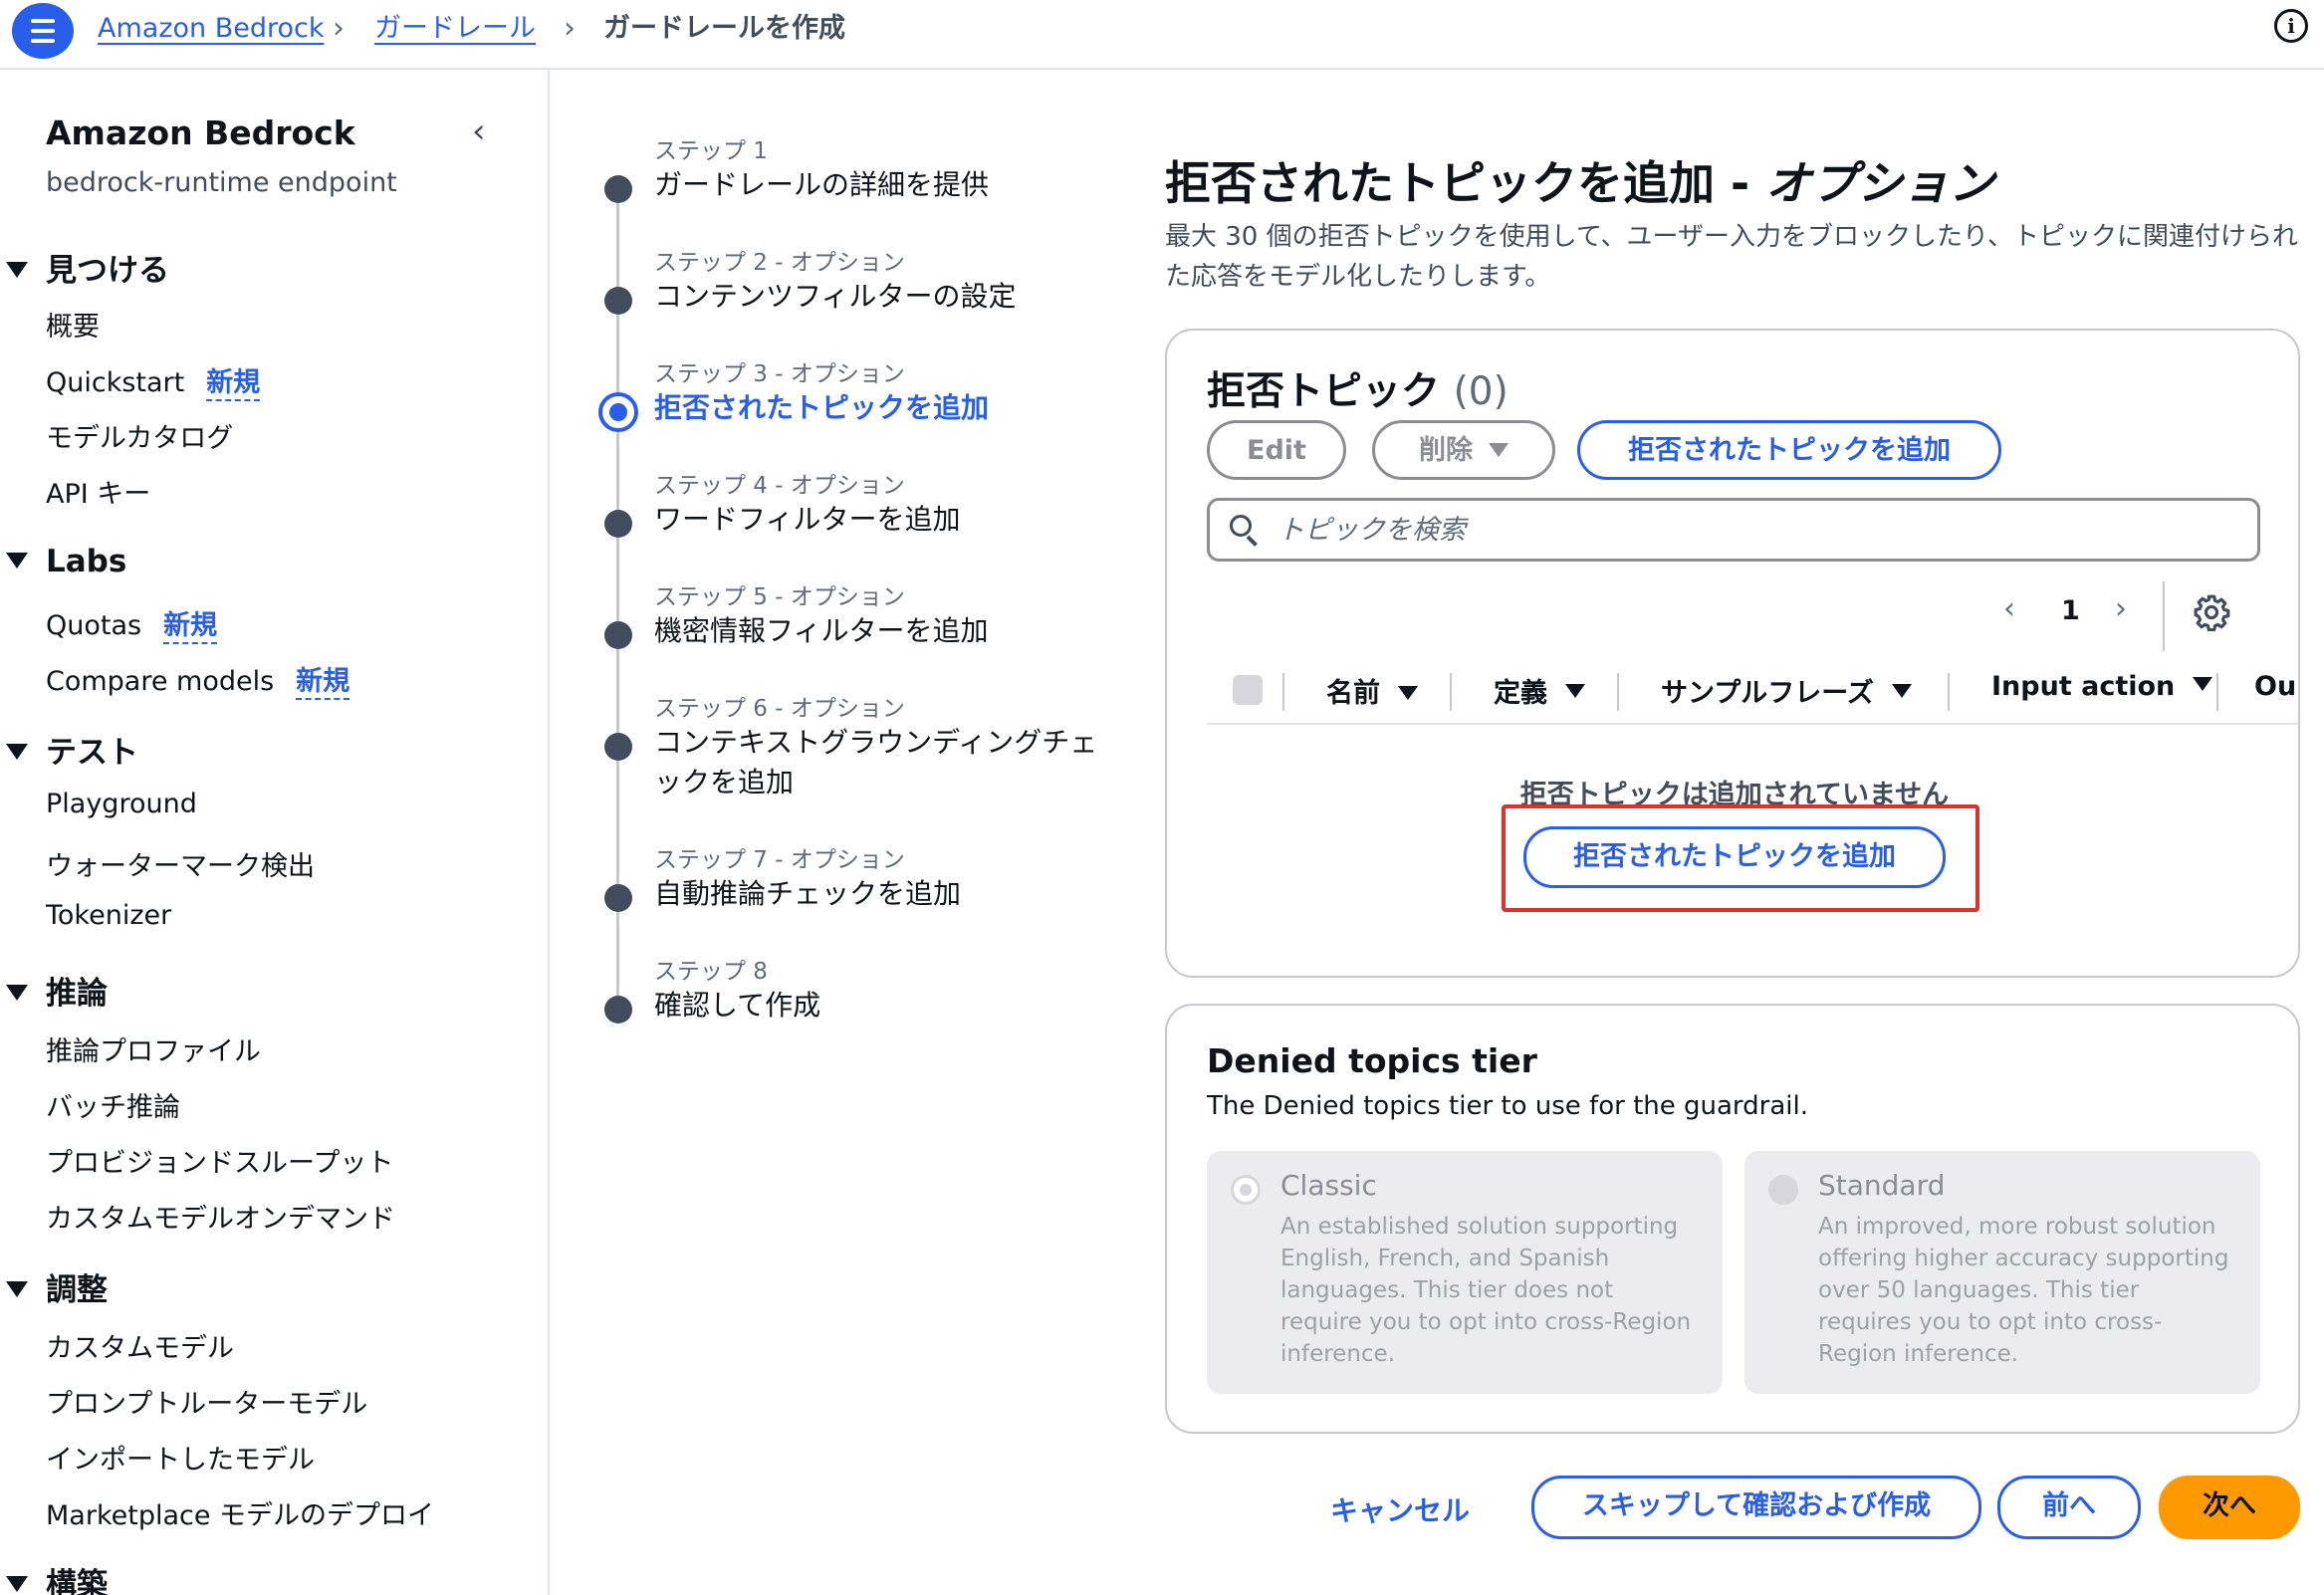  What do you see at coordinates (66, 562) in the screenshot?
I see `section-labs: Labs` at bounding box center [66, 562].